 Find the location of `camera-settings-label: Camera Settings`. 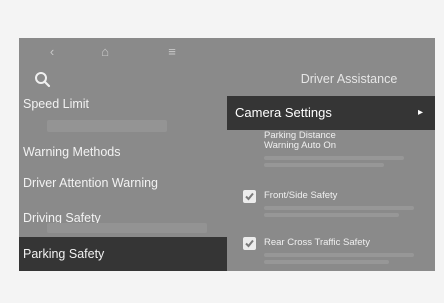

camera-settings-label: Camera Settings is located at coordinates (283, 112).